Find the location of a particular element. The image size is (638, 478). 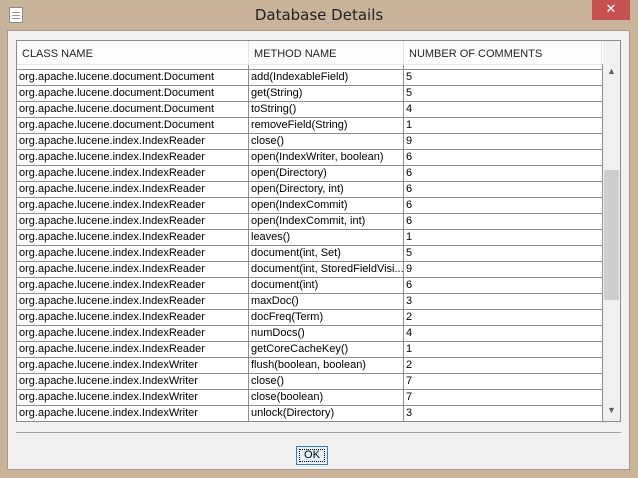

column-header-number-of-comments: NUMBER OF COMMENTS is located at coordinates (503, 52).